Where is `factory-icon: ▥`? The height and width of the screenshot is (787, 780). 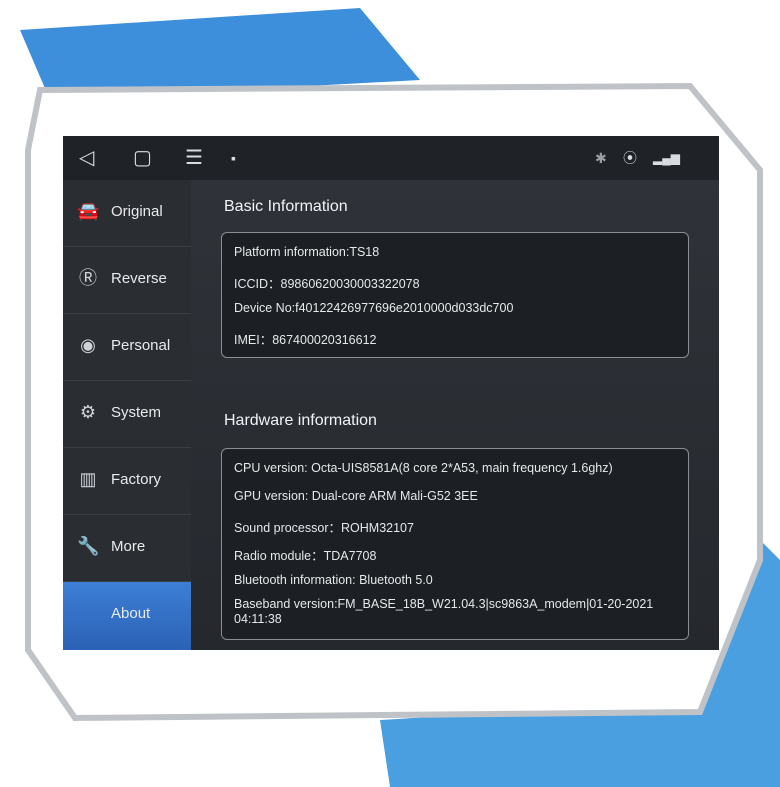
factory-icon: ▥ is located at coordinates (88, 479).